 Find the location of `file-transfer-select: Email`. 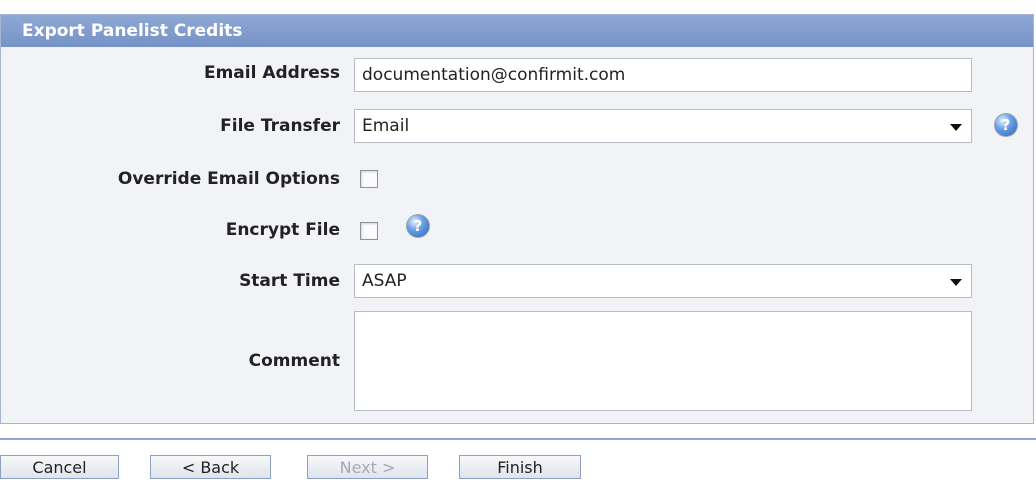

file-transfer-select: Email is located at coordinates (663, 126).